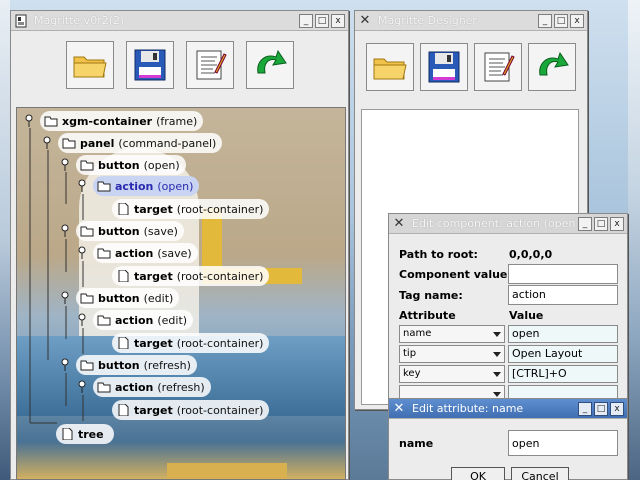 The width and height of the screenshot is (640, 480). Describe the element at coordinates (508, 224) in the screenshot. I see `edit-component-titlebar: ✕ Edit component: action (open) _ □ x` at that location.